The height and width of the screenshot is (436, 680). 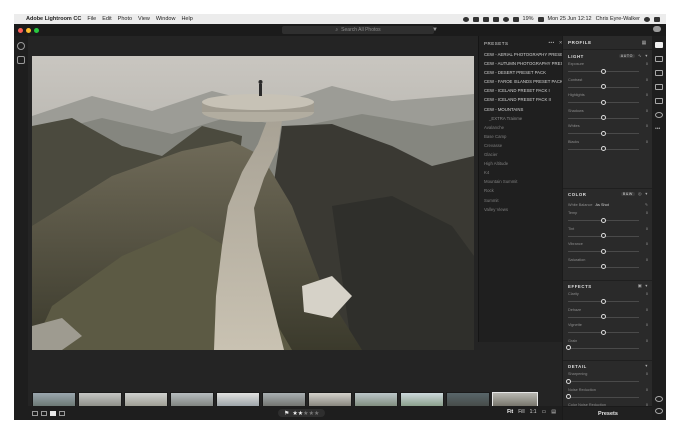 I want to click on app-menu-name: Adobe Lightroom CC, so click(x=53, y=19).